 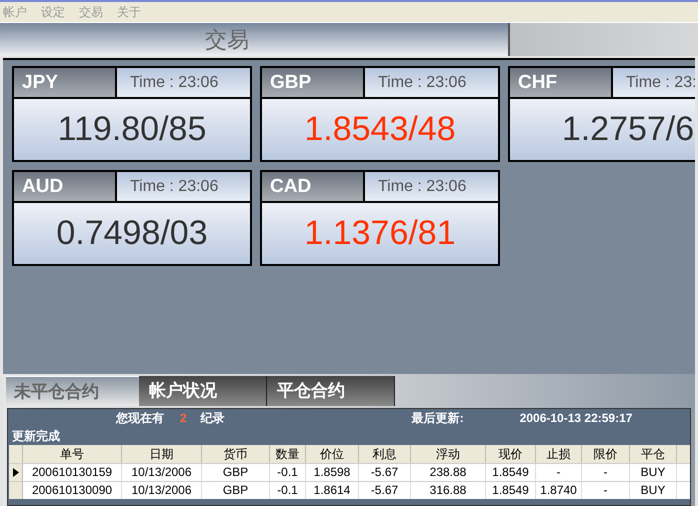 I want to click on table-cell: BUY, so click(x=653, y=490).